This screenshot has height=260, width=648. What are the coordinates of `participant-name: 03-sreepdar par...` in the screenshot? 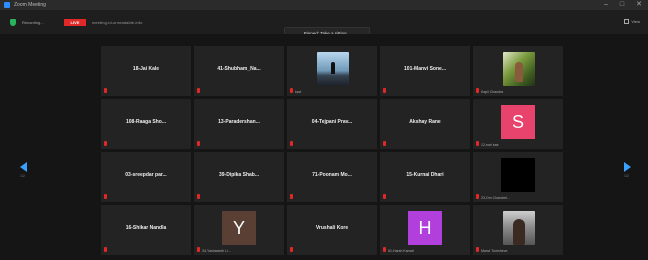 It's located at (146, 175).